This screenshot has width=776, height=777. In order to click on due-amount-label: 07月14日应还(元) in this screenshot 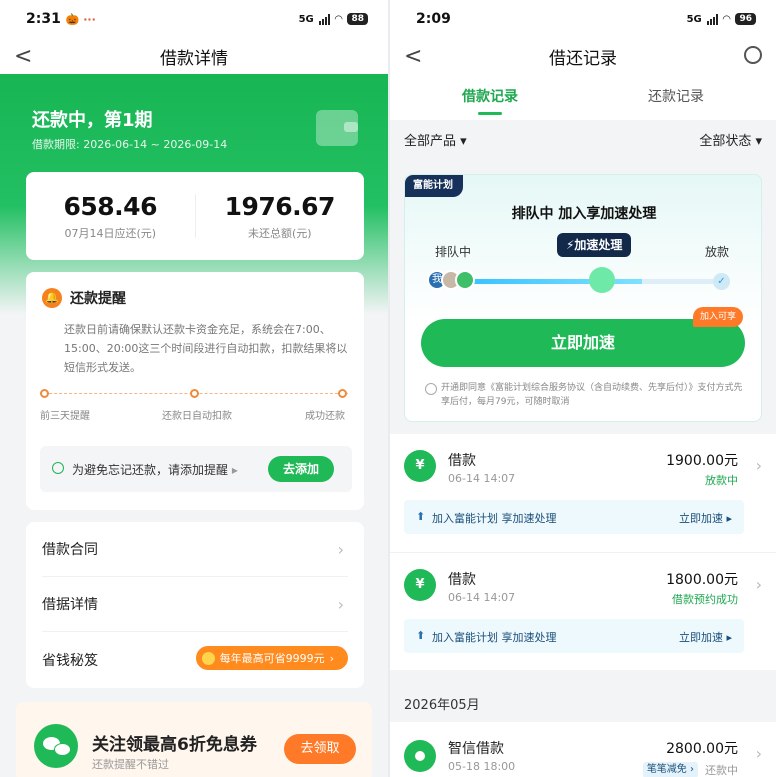, I will do `click(110, 233)`.